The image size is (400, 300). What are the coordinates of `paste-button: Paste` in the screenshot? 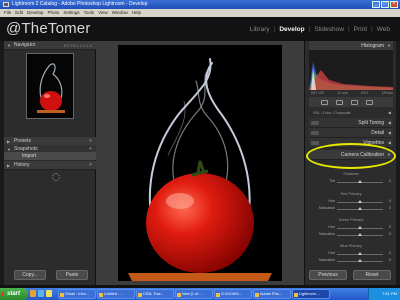 It's located at (72, 275).